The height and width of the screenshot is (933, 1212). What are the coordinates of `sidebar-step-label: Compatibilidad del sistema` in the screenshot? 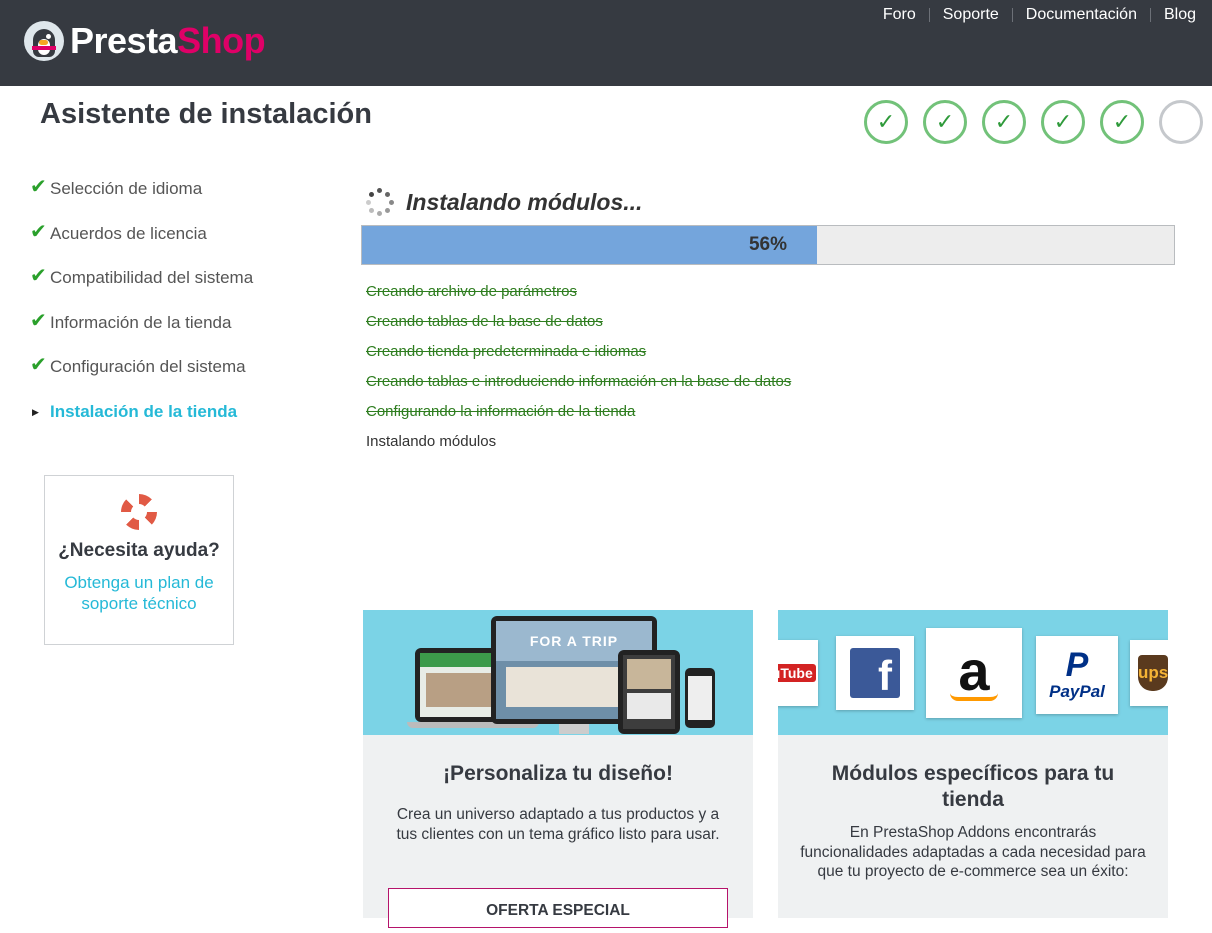 It's located at (152, 277).